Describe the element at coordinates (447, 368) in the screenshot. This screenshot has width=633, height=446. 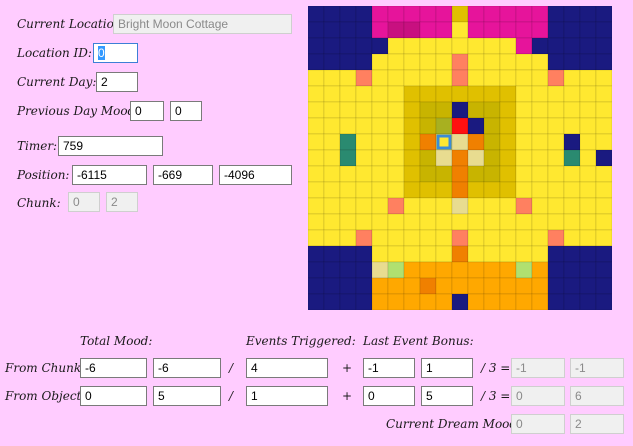
I see `chunks-bonus-b-field: 1` at that location.